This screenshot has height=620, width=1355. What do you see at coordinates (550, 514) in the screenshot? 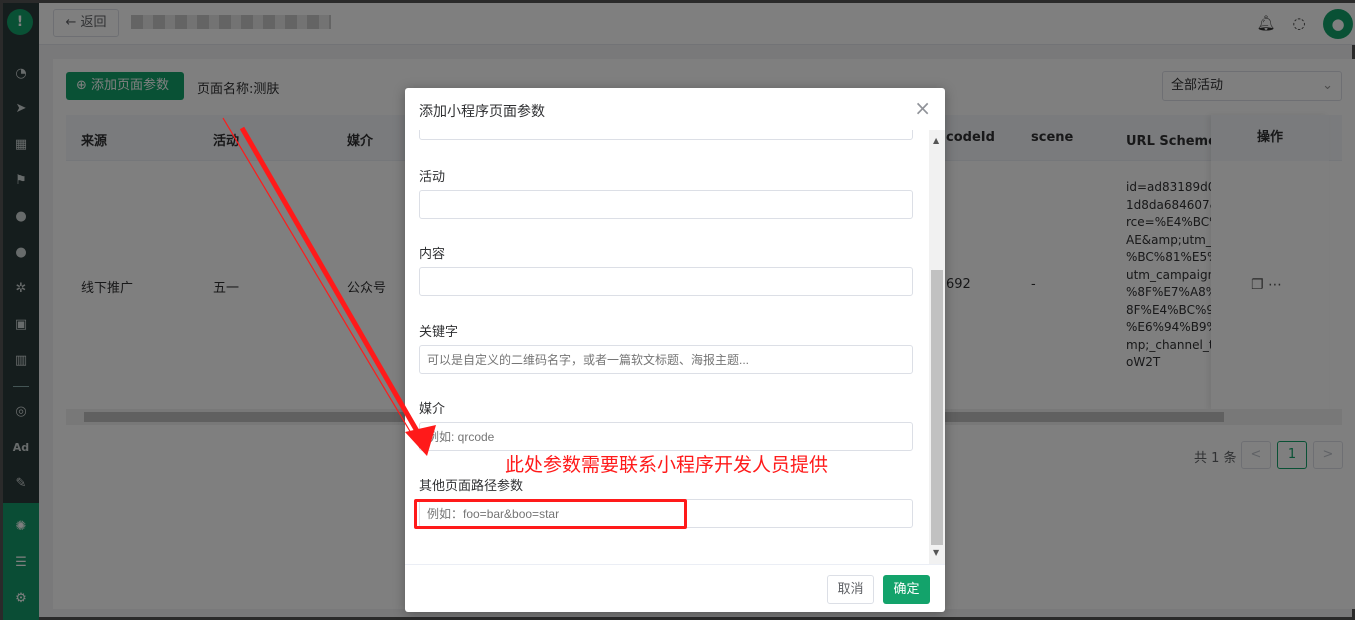
I see `annotation-highlight-box` at bounding box center [550, 514].